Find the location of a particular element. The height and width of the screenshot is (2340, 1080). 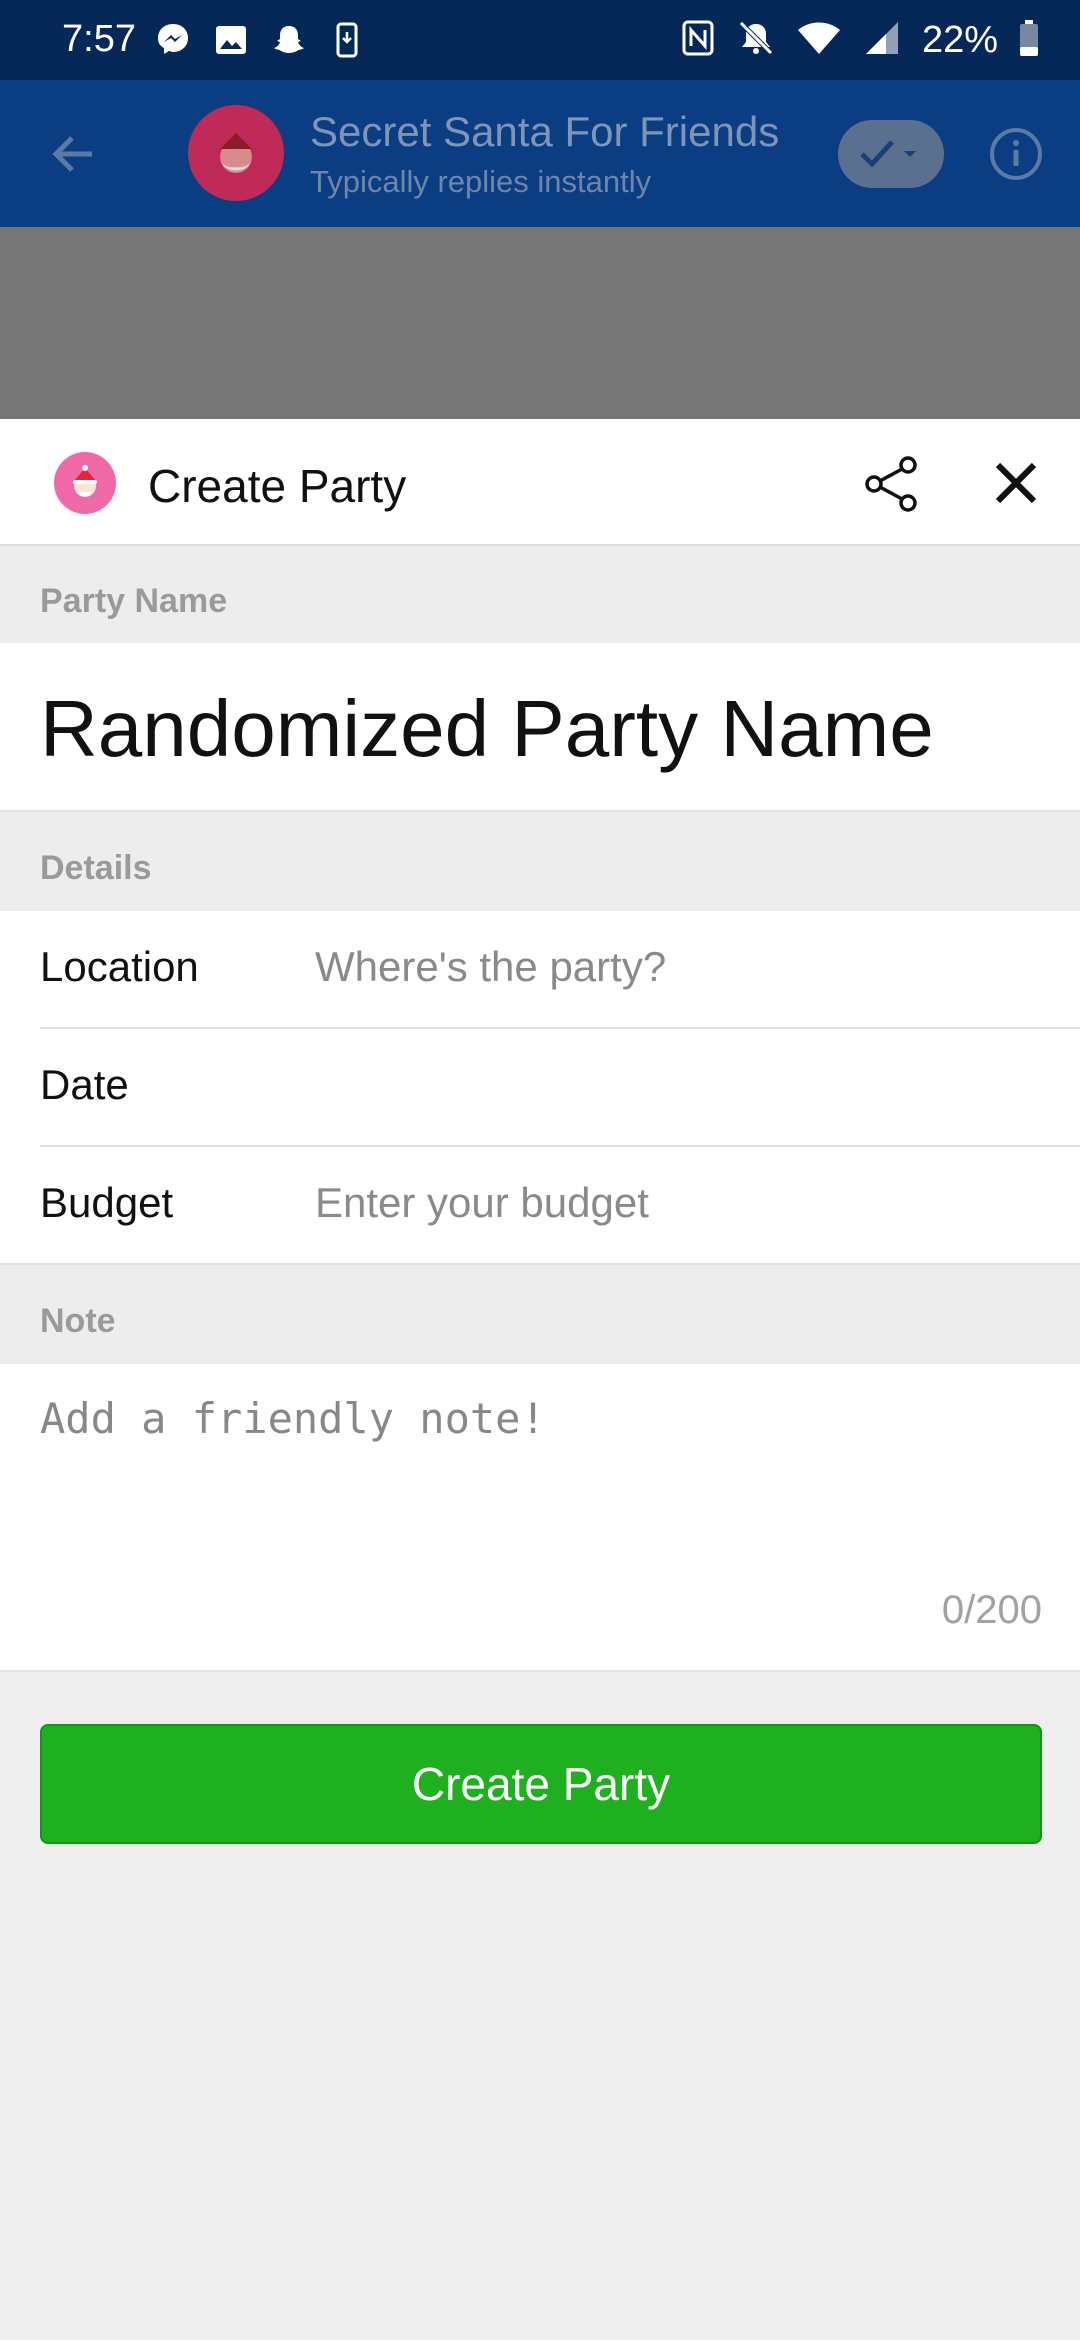

location-label: Location is located at coordinates (119, 966).